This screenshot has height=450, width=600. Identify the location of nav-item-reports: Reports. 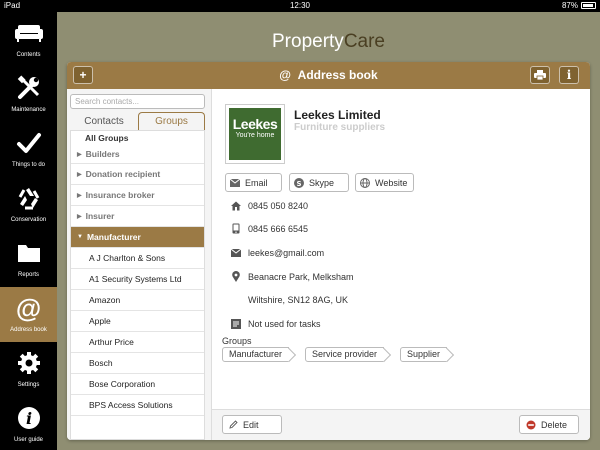
(28, 259).